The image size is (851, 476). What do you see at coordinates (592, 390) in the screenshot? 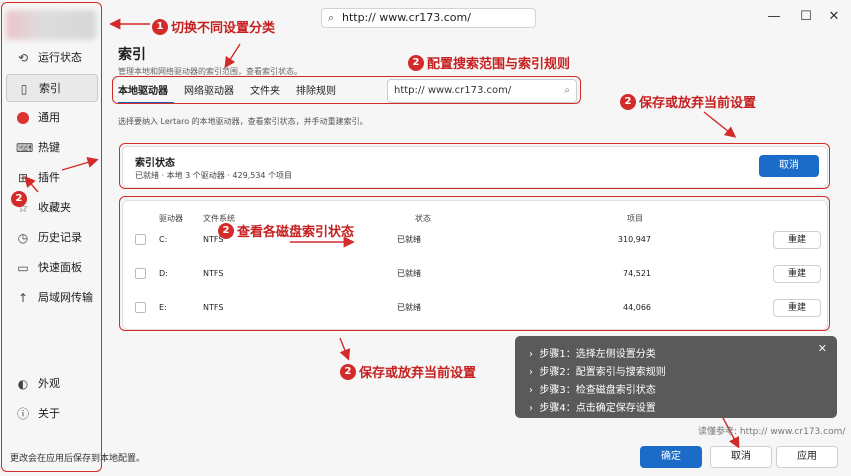
I see `step-item: › 步骤3：检查磁盘索引状态` at bounding box center [592, 390].